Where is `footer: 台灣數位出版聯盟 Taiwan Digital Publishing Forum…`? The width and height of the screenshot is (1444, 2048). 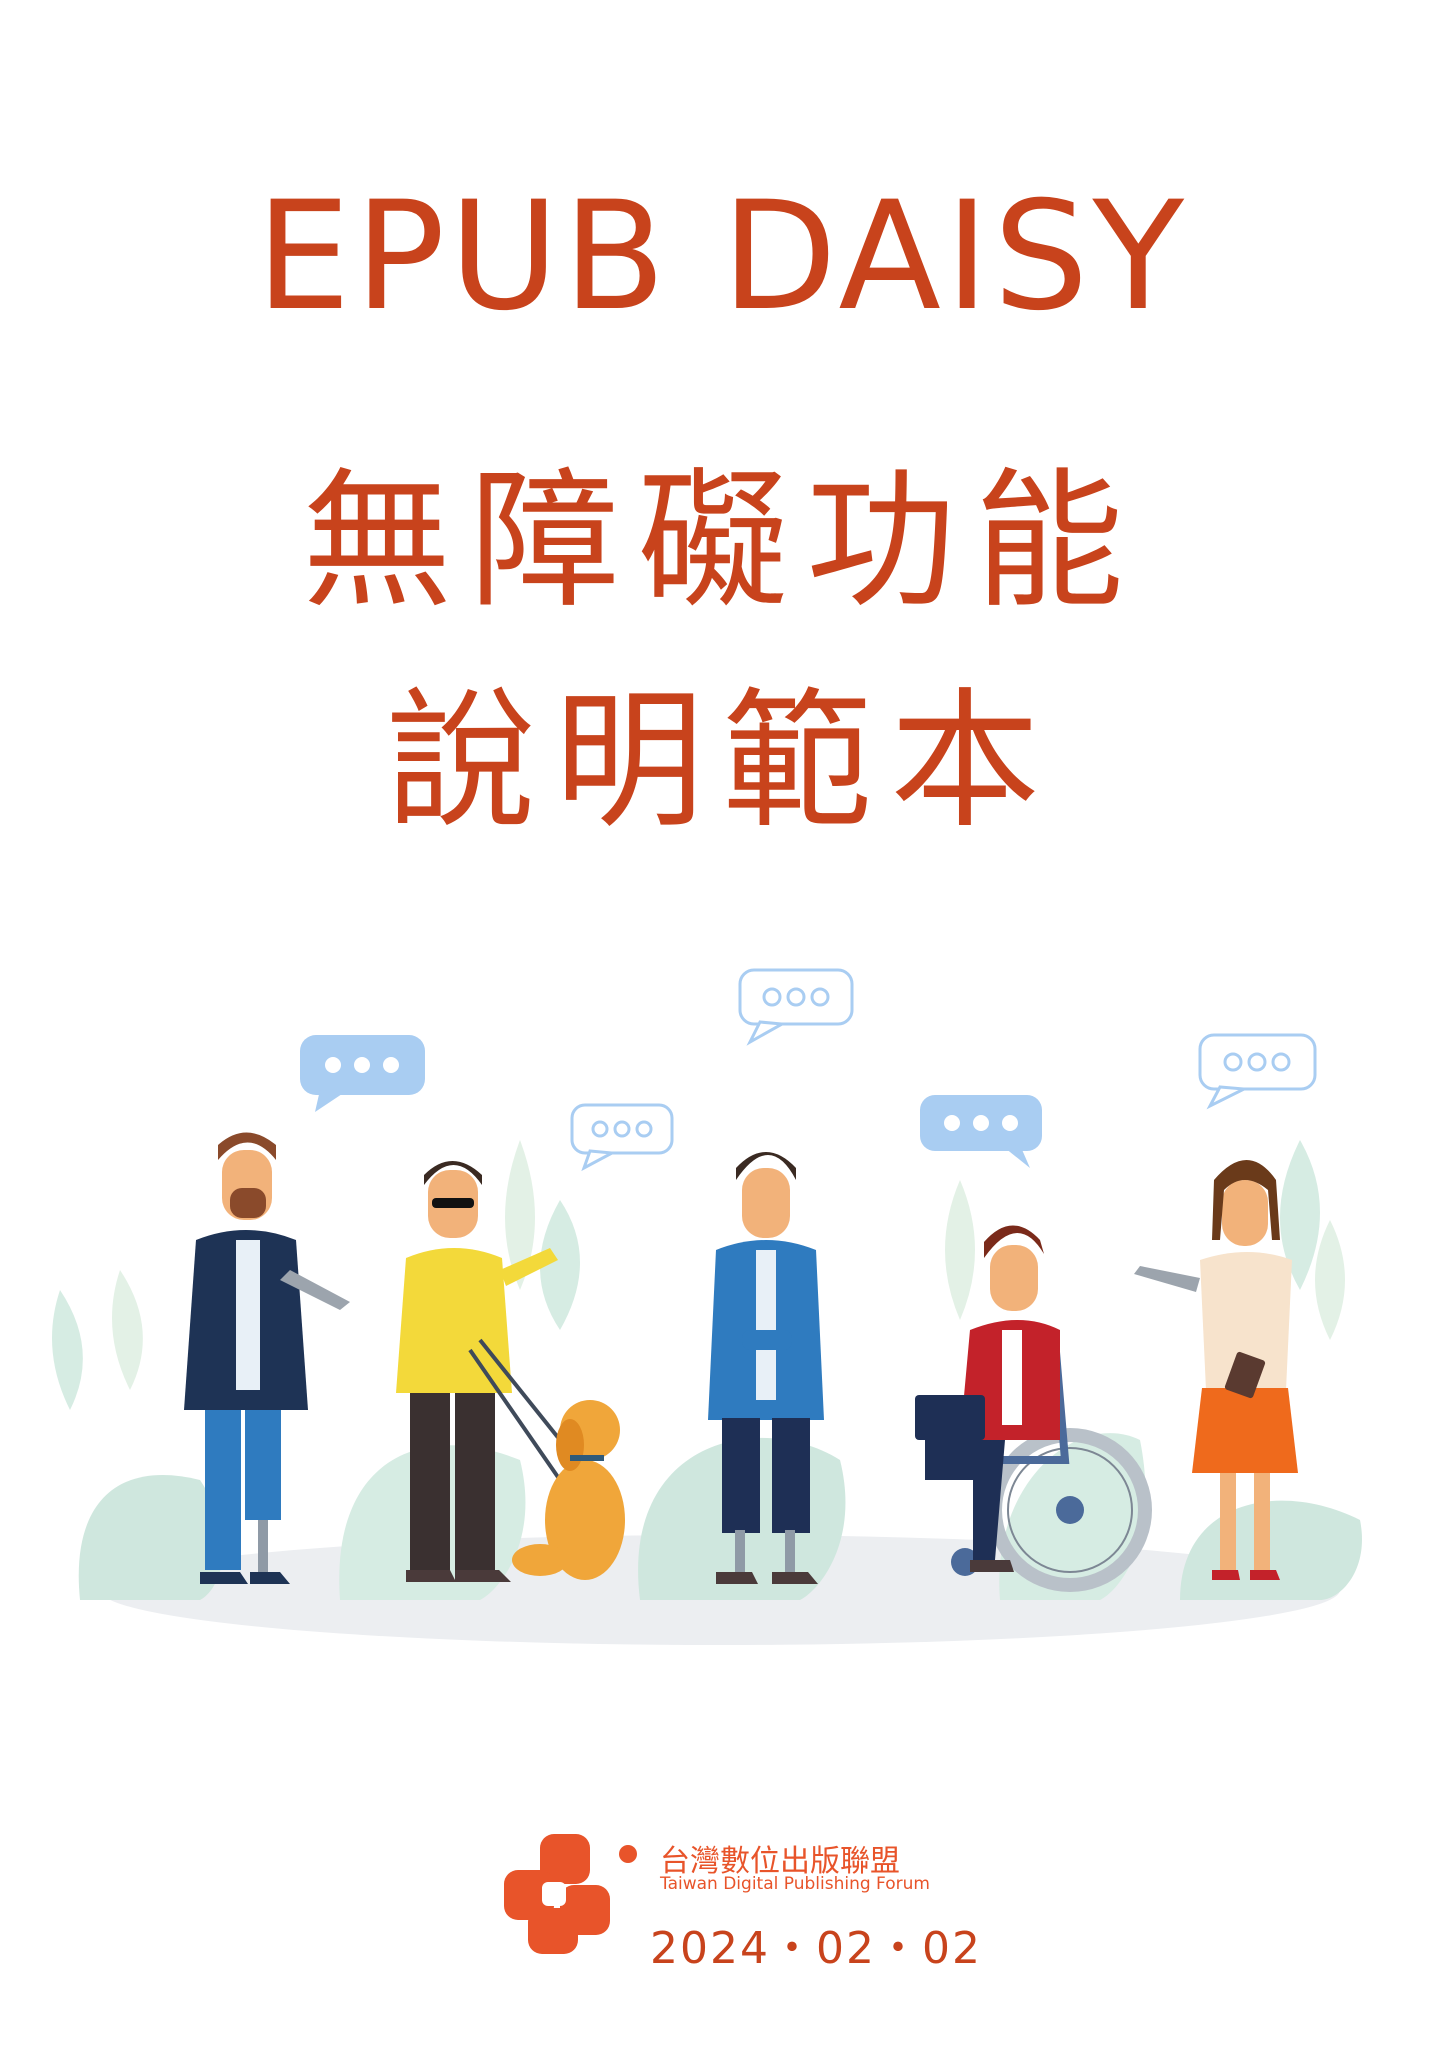
footer: 台灣數位出版聯盟 Taiwan Digital Publishing Forum… is located at coordinates (760, 1905).